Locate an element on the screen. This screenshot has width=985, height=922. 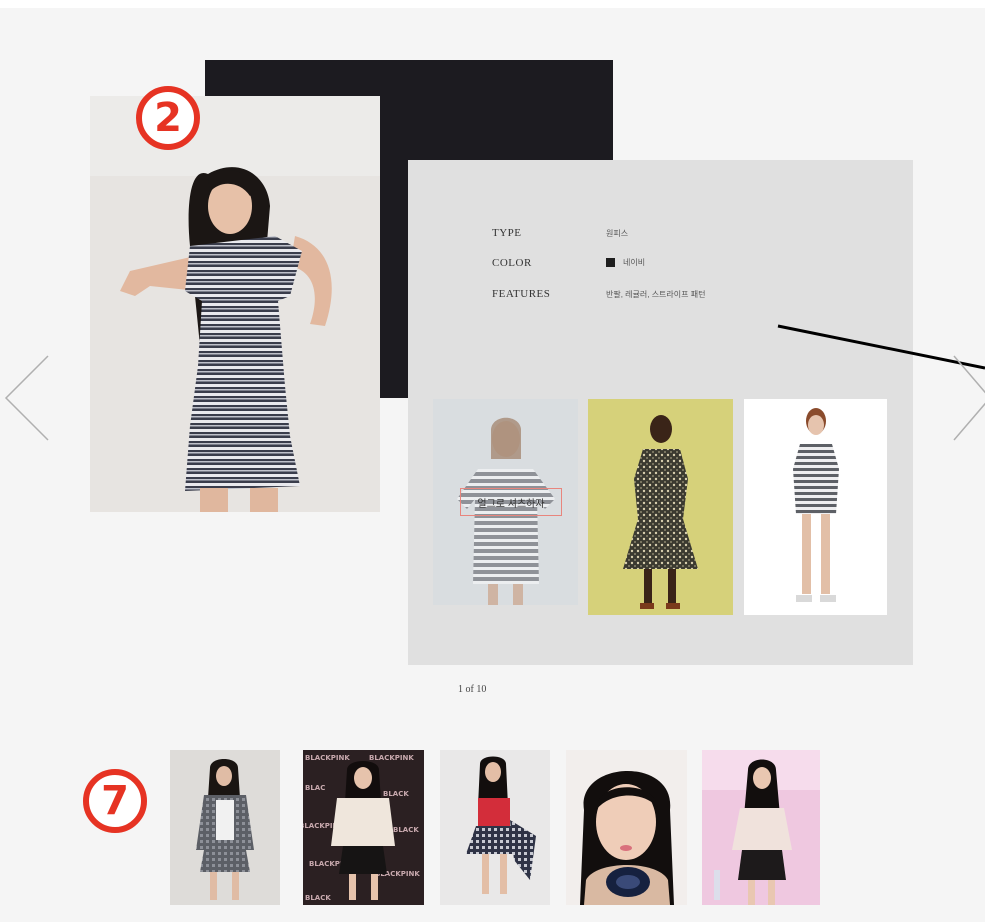
spec-color-text: 네이비 is located at coordinates (634, 262).